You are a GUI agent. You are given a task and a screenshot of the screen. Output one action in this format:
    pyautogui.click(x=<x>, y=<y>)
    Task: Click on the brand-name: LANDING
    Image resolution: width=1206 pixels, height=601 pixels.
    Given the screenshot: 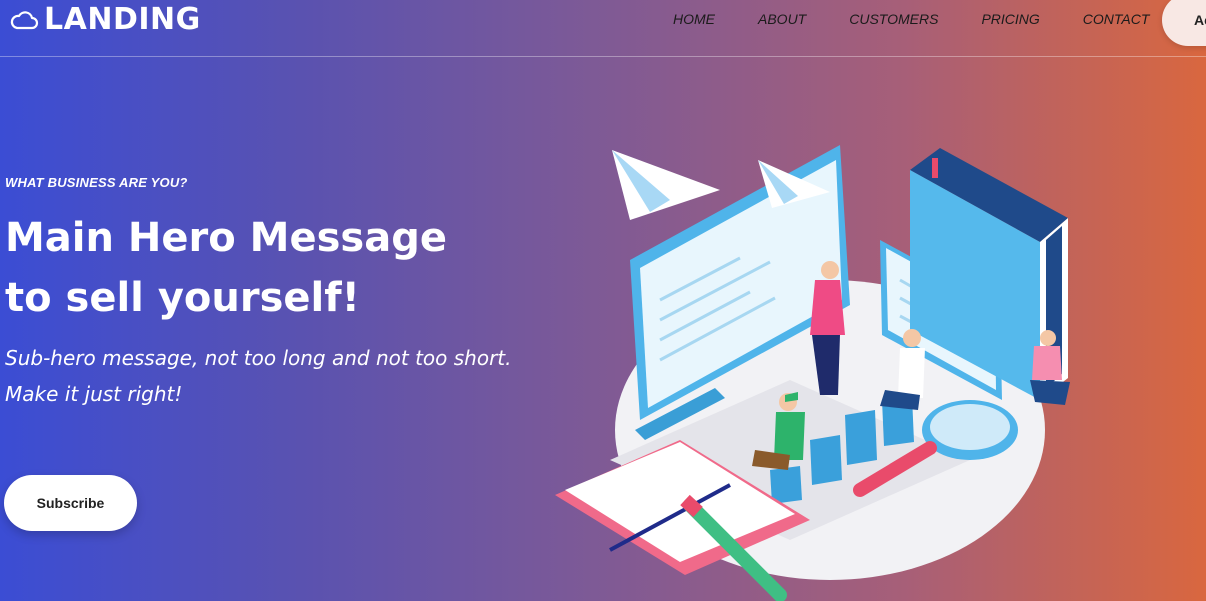 What is the action you would take?
    pyautogui.click(x=122, y=19)
    